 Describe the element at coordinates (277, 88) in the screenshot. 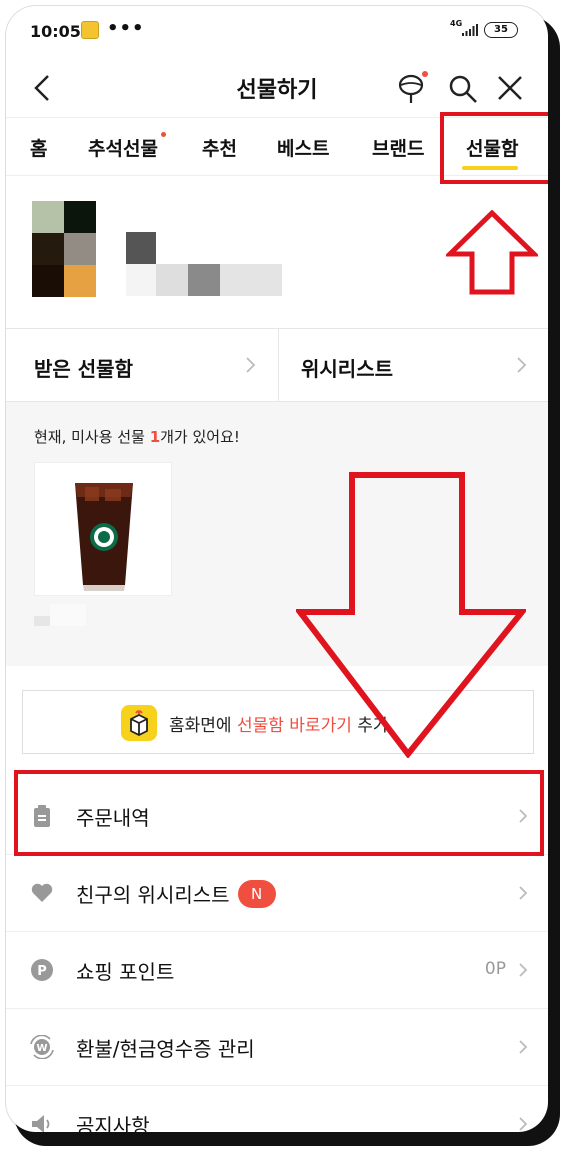

I see `app-header: 선물하기` at that location.